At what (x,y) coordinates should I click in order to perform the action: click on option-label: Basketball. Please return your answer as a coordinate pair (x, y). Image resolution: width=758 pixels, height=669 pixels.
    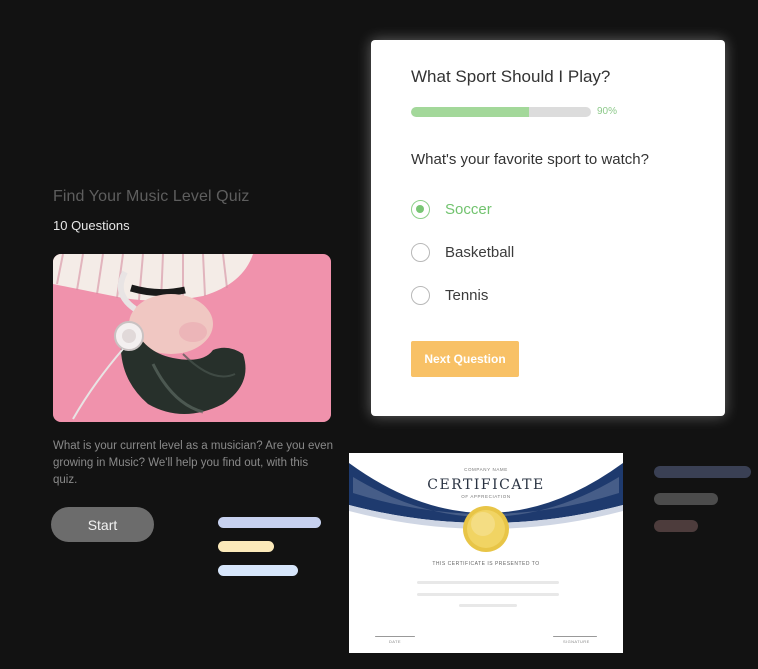
    Looking at the image, I should click on (480, 252).